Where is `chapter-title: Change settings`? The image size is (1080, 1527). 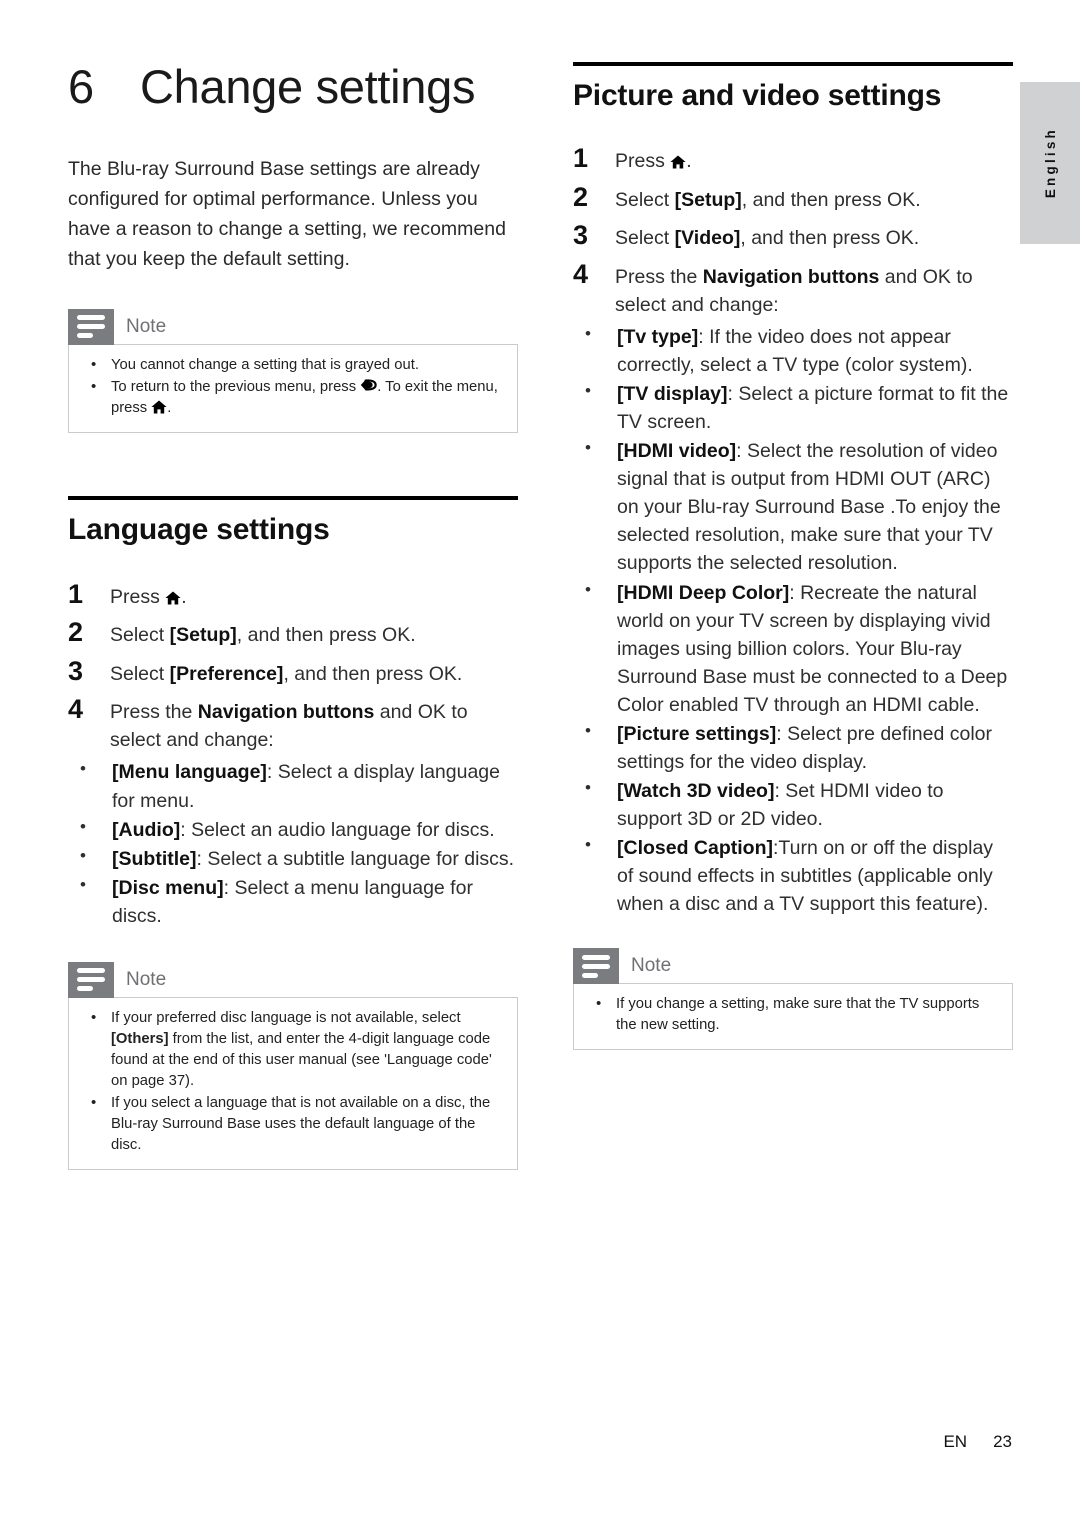
chapter-title: Change settings is located at coordinates (308, 86).